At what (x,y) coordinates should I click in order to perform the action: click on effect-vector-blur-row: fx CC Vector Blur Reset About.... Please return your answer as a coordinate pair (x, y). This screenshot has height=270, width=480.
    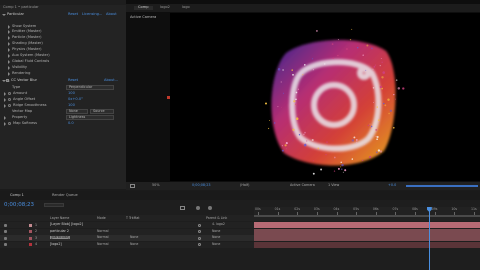
    Looking at the image, I should click on (63, 80).